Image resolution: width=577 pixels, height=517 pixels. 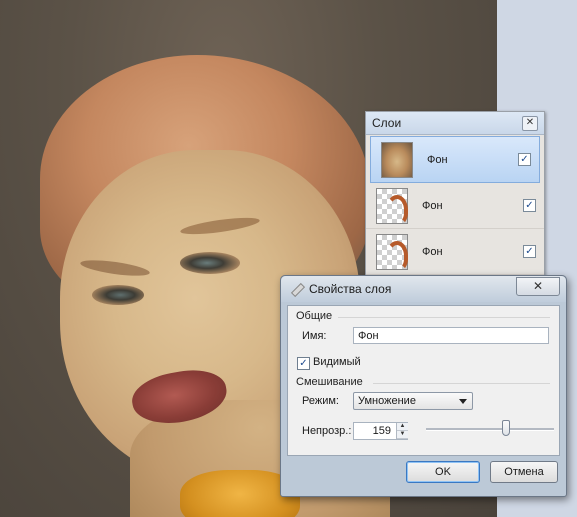 What do you see at coordinates (337, 362) in the screenshot?
I see `visible-label: Видимый` at bounding box center [337, 362].